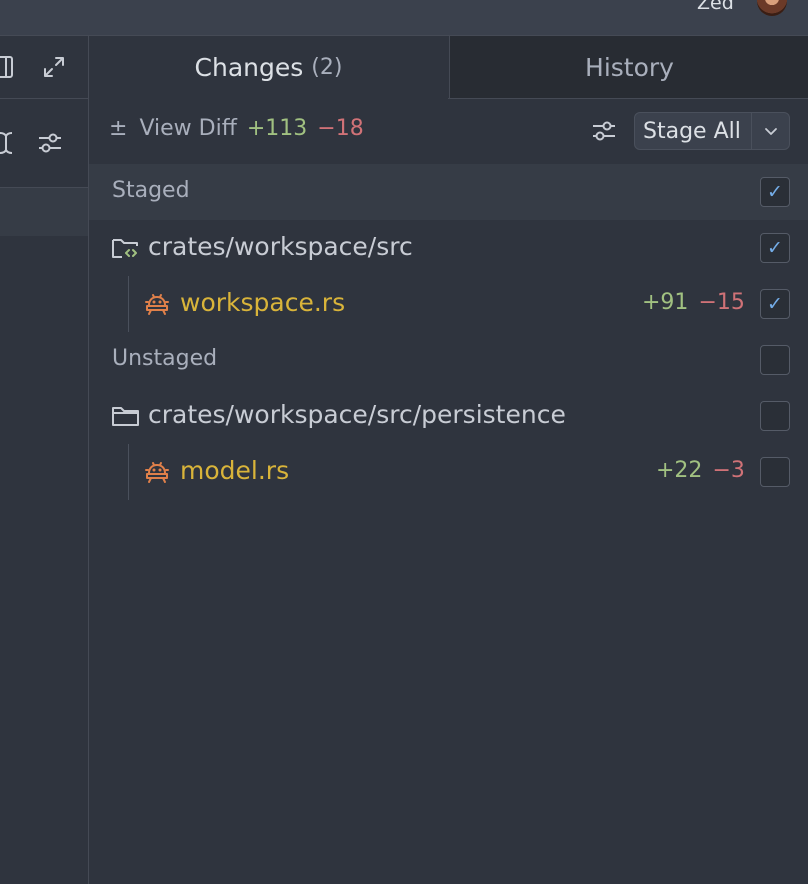 The image size is (808, 884). Describe the element at coordinates (125, 248) in the screenshot. I see `folder-code-icon` at that location.